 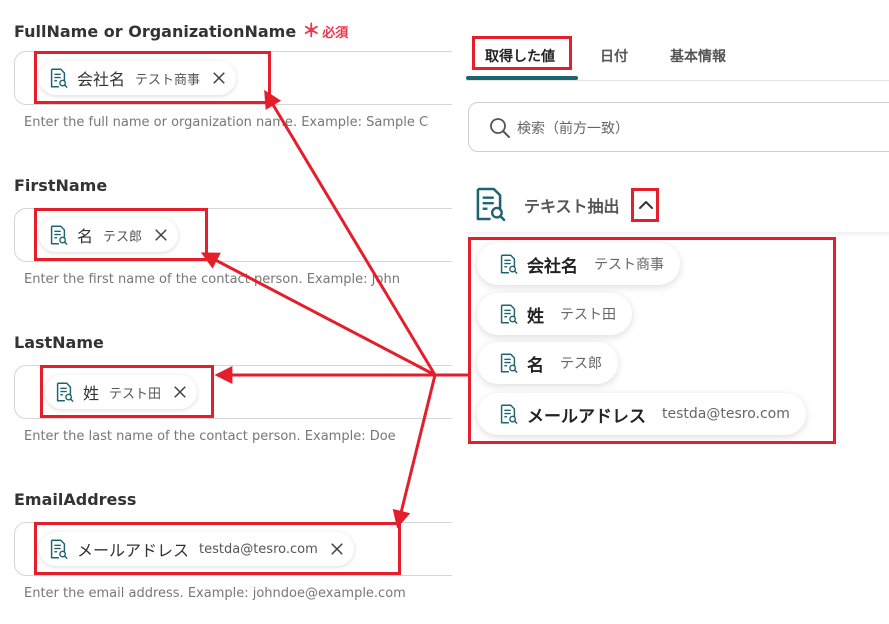 What do you see at coordinates (75, 499) in the screenshot?
I see `field-label-email: EmailAddress` at bounding box center [75, 499].